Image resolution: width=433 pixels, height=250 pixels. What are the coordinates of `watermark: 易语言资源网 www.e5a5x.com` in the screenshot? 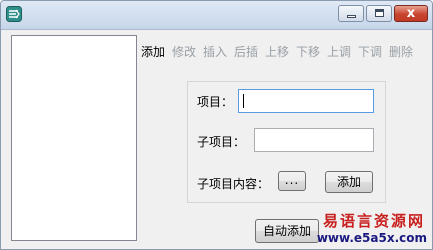 It's located at (373, 229).